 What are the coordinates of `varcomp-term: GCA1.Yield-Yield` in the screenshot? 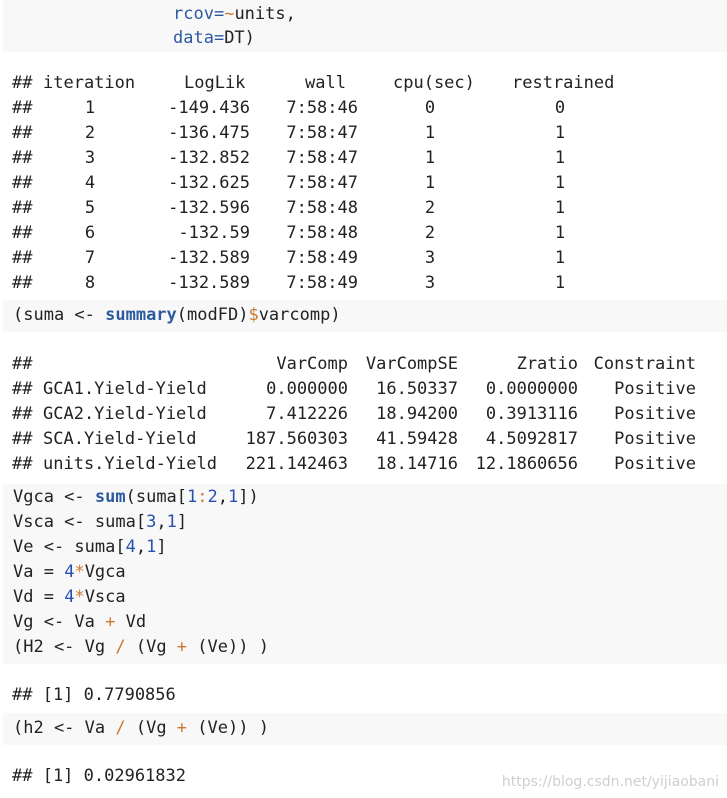 It's located at (125, 389).